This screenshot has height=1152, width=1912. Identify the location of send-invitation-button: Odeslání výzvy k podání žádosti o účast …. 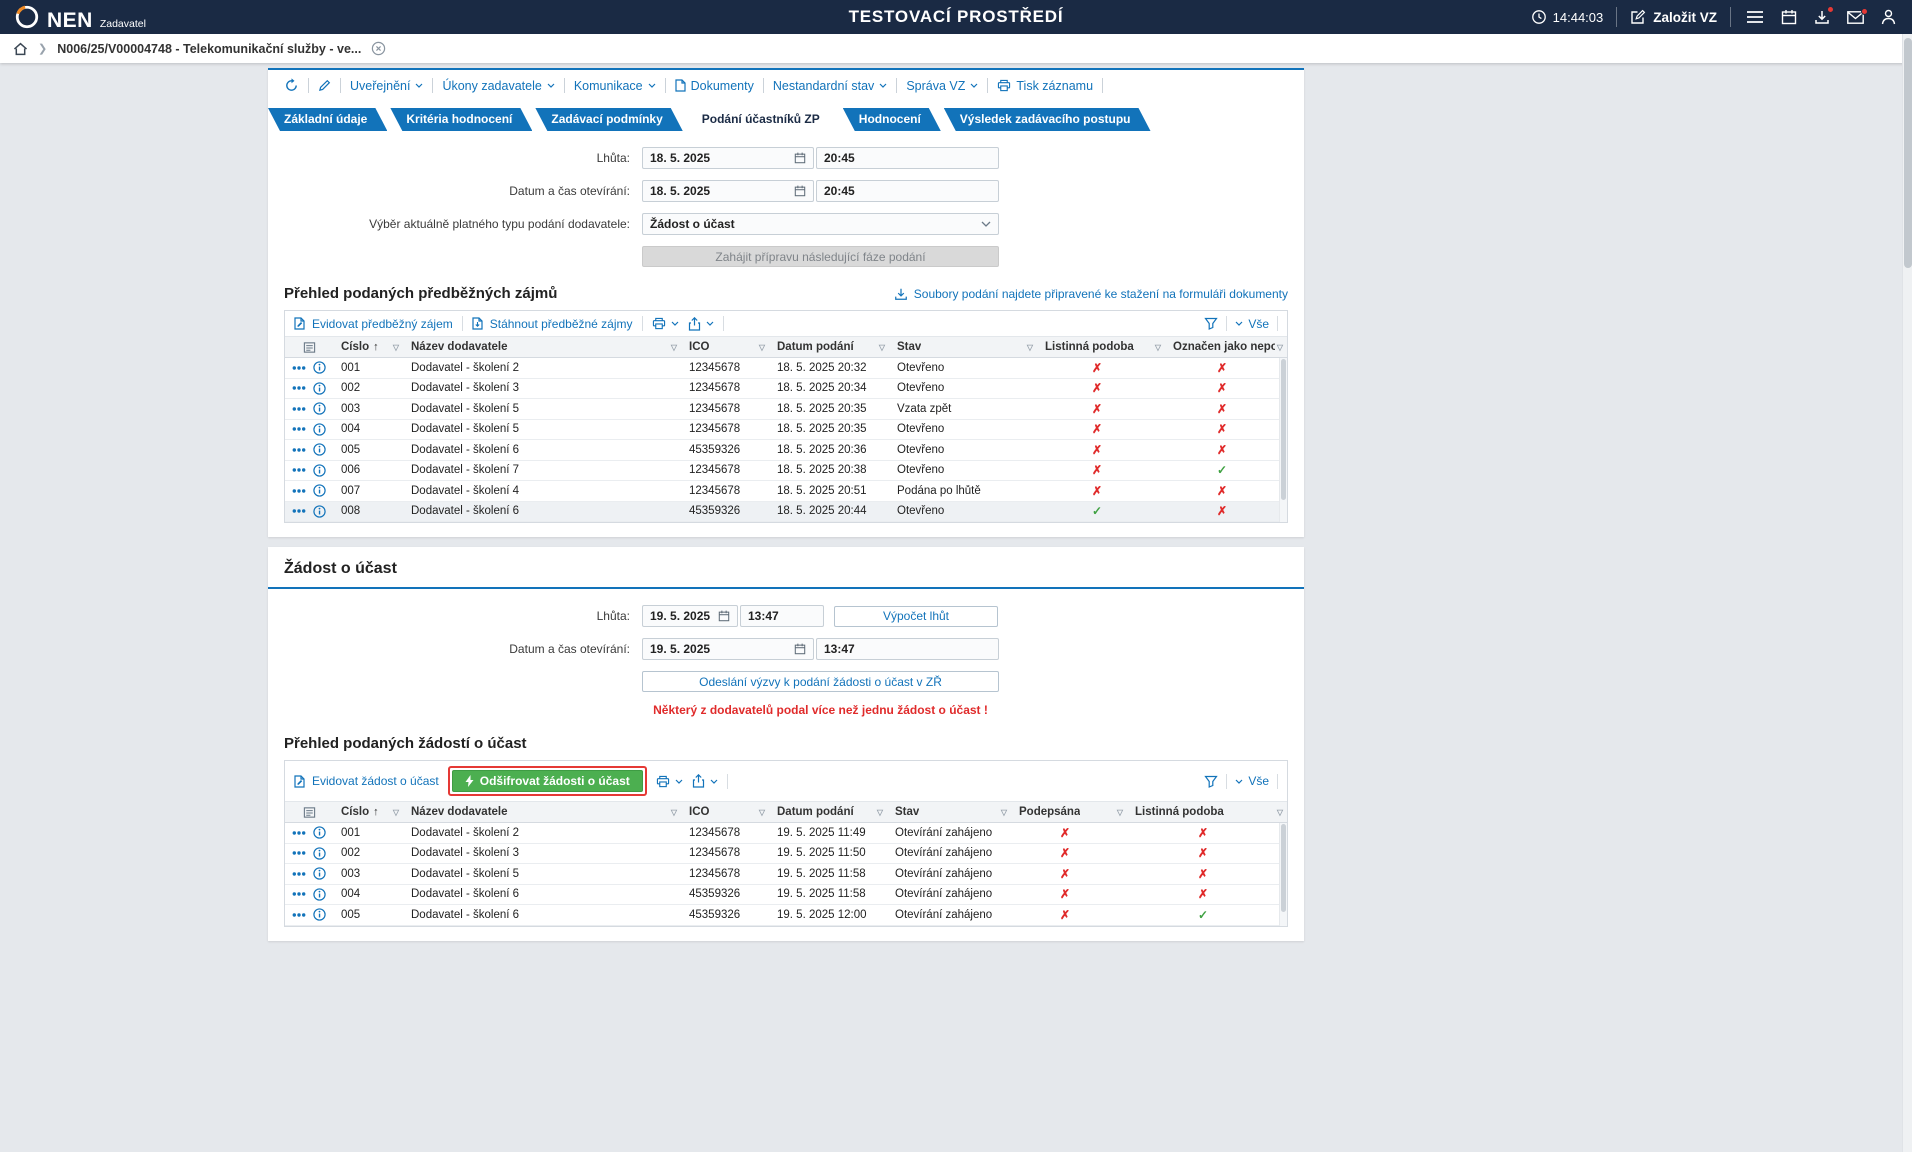
(820, 681).